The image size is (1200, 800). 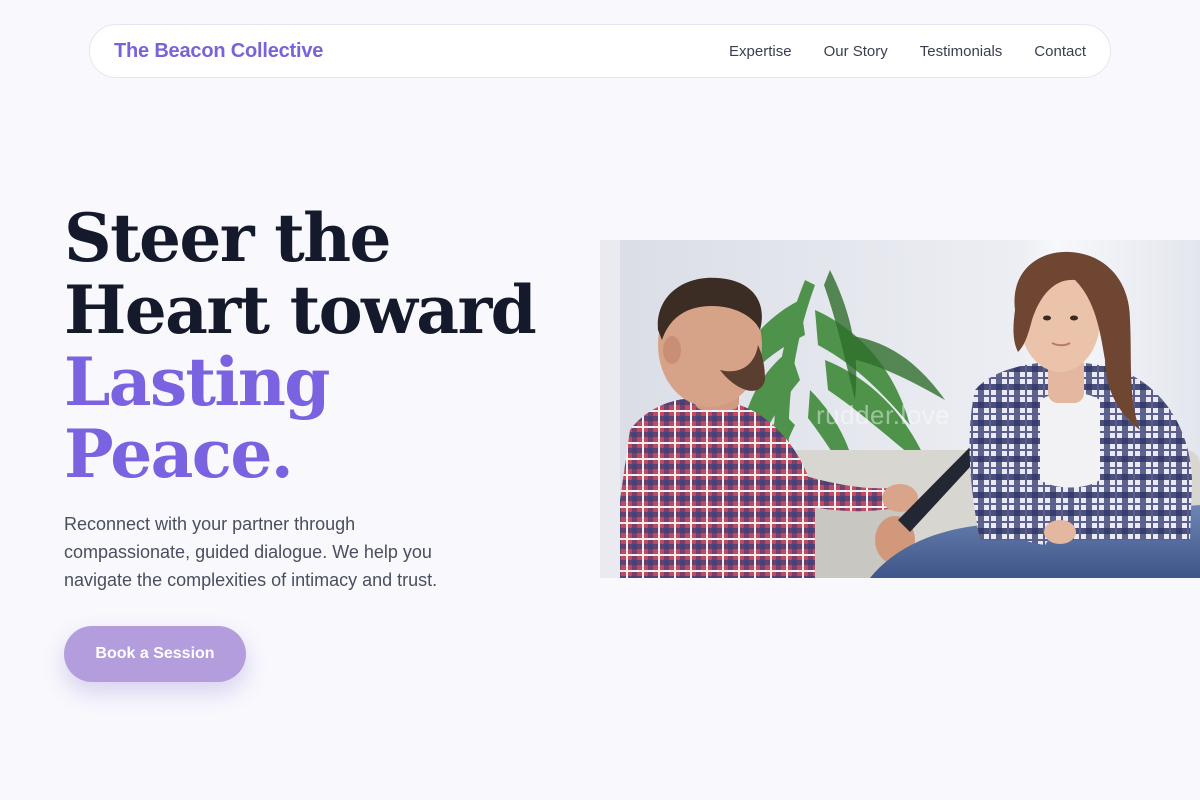 What do you see at coordinates (179, 454) in the screenshot?
I see `hero-title-accent-line-2: Peace.` at bounding box center [179, 454].